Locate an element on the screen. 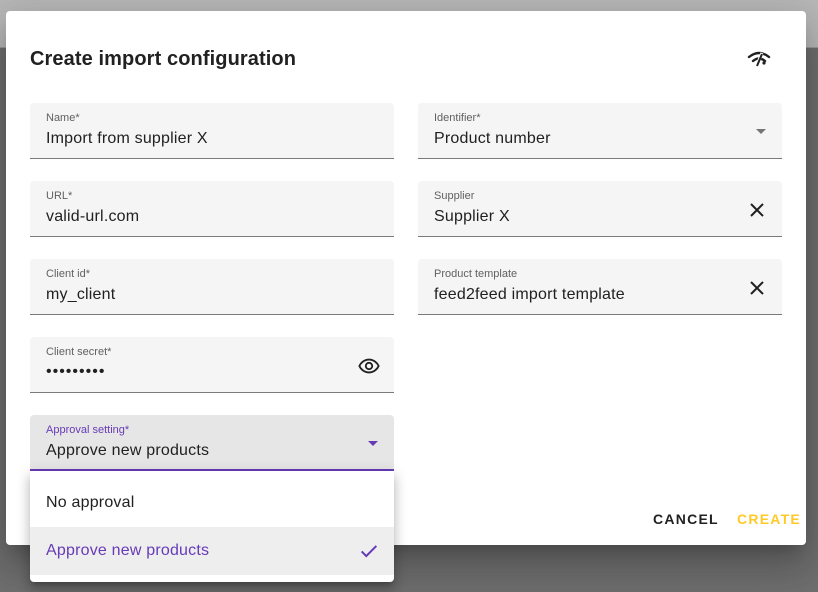 The image size is (818, 592). client-secret-value: ••••••••• is located at coordinates (75, 372).